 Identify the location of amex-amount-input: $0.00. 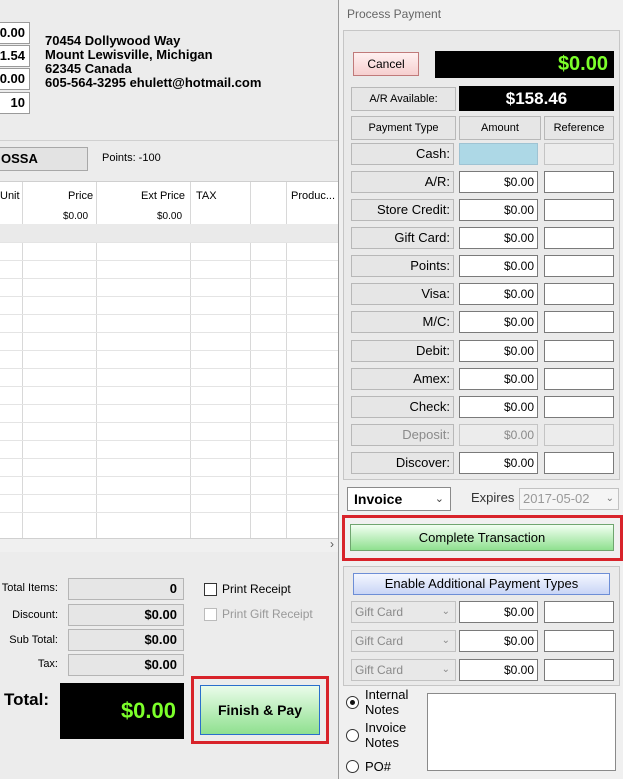
(498, 379).